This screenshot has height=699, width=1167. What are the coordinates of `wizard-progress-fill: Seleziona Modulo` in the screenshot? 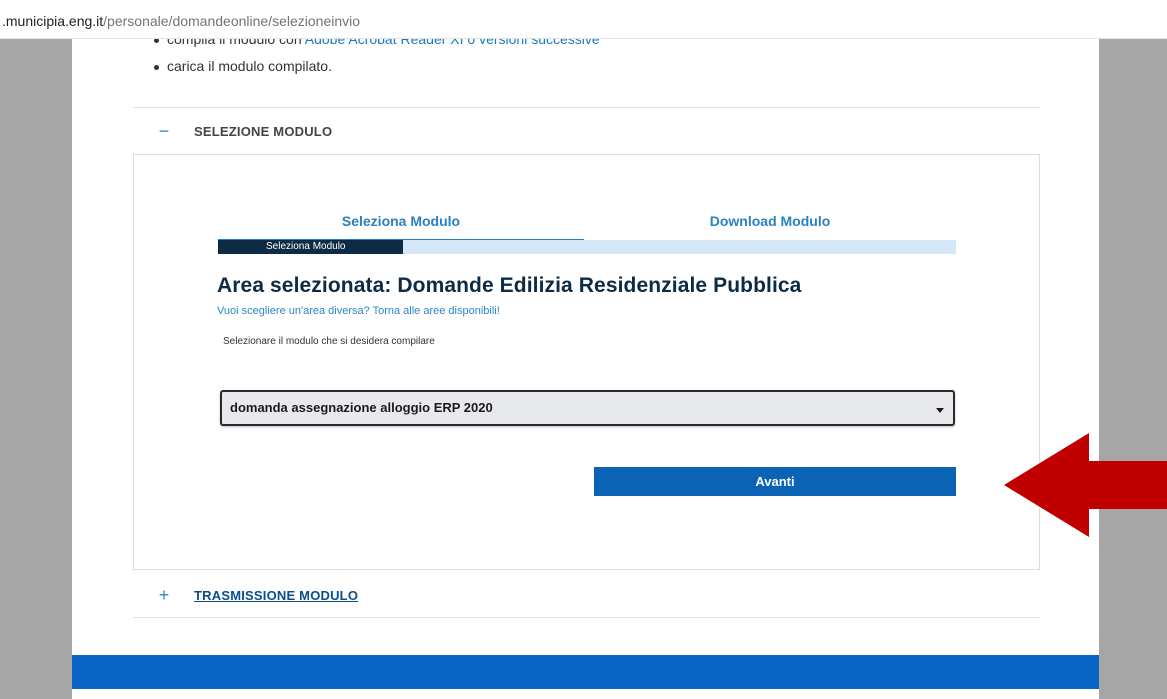 It's located at (310, 247).